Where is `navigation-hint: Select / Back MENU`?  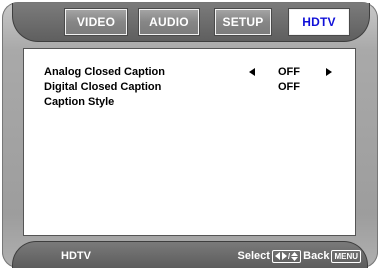
navigation-hint: Select / Back MENU is located at coordinates (300, 256).